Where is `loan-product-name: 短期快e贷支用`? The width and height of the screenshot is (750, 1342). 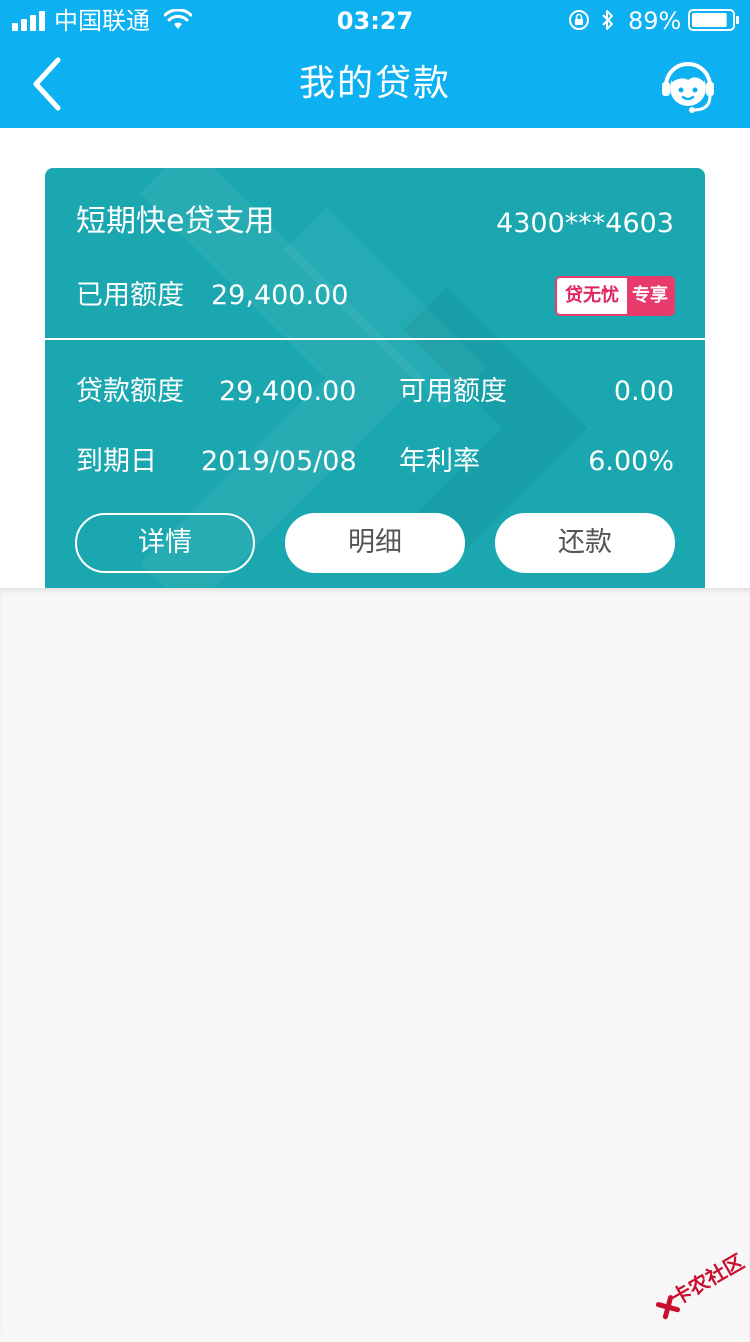
loan-product-name: 短期快e贷支用 is located at coordinates (175, 221).